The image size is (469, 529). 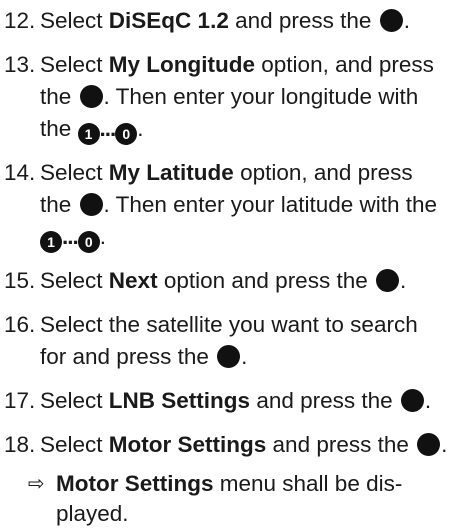 What do you see at coordinates (36, 484) in the screenshot?
I see `result-arrow-icon: ⇨` at bounding box center [36, 484].